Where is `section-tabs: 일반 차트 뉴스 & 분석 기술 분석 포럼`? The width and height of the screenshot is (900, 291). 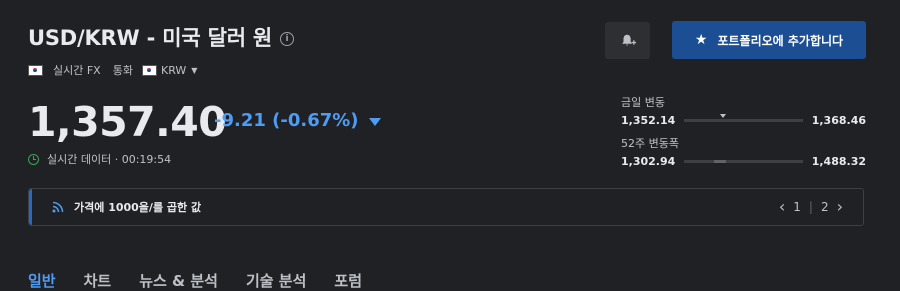
section-tabs: 일반 차트 뉴스 & 분석 기술 분석 포럼 is located at coordinates (195, 280).